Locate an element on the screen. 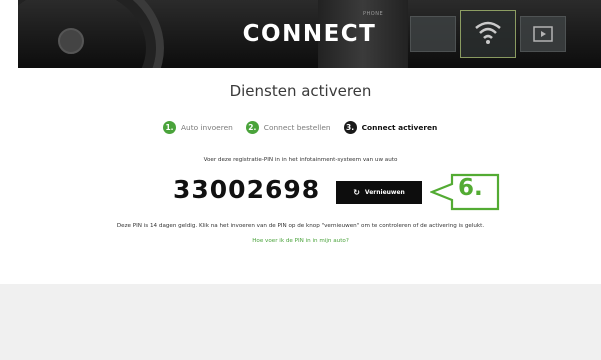  step-label: Connect activeren is located at coordinates (399, 127).